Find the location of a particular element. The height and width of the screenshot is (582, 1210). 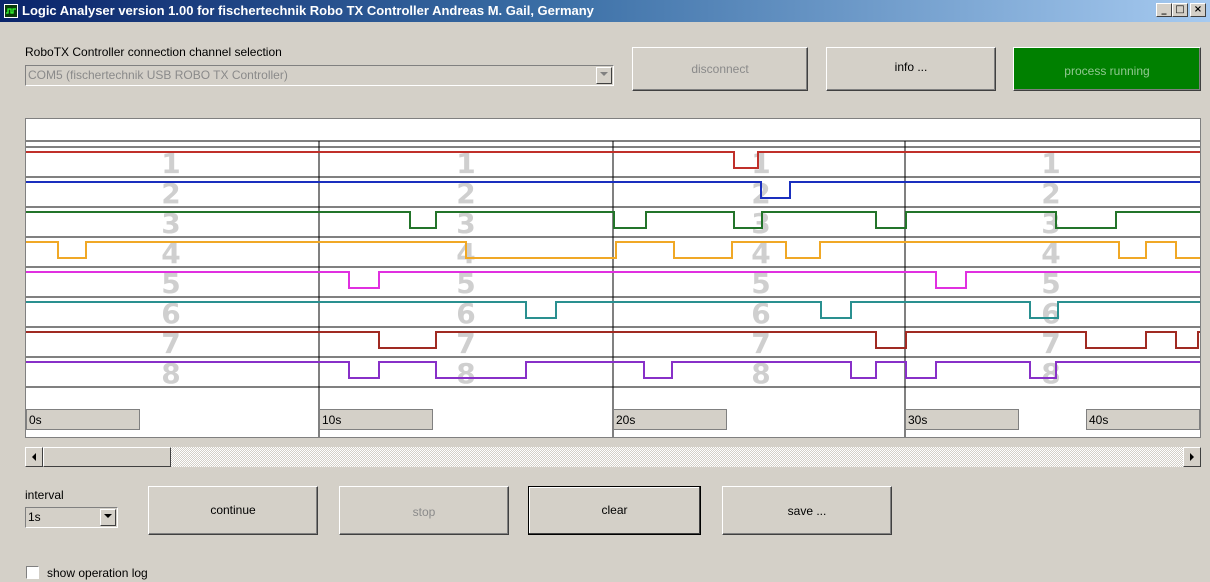

app-icon is located at coordinates (11, 11).